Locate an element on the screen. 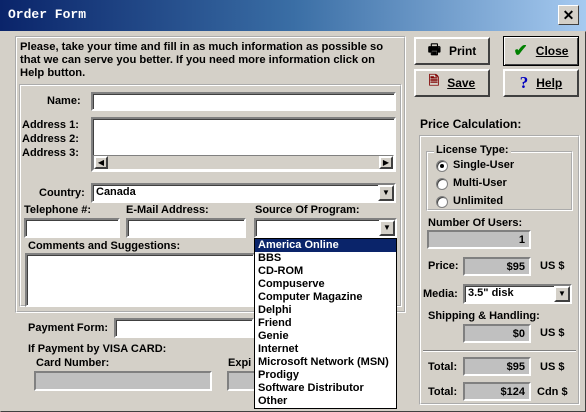 The width and height of the screenshot is (586, 412). window-close-button: ✕ is located at coordinates (568, 15).